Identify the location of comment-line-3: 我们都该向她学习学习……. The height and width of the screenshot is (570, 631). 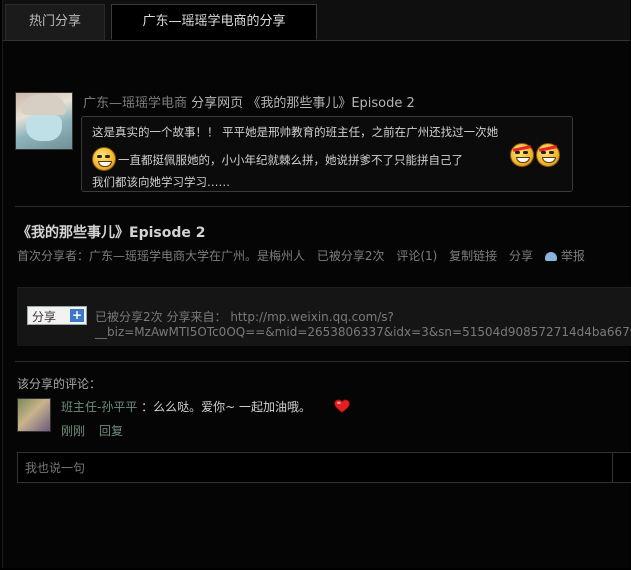
(161, 182).